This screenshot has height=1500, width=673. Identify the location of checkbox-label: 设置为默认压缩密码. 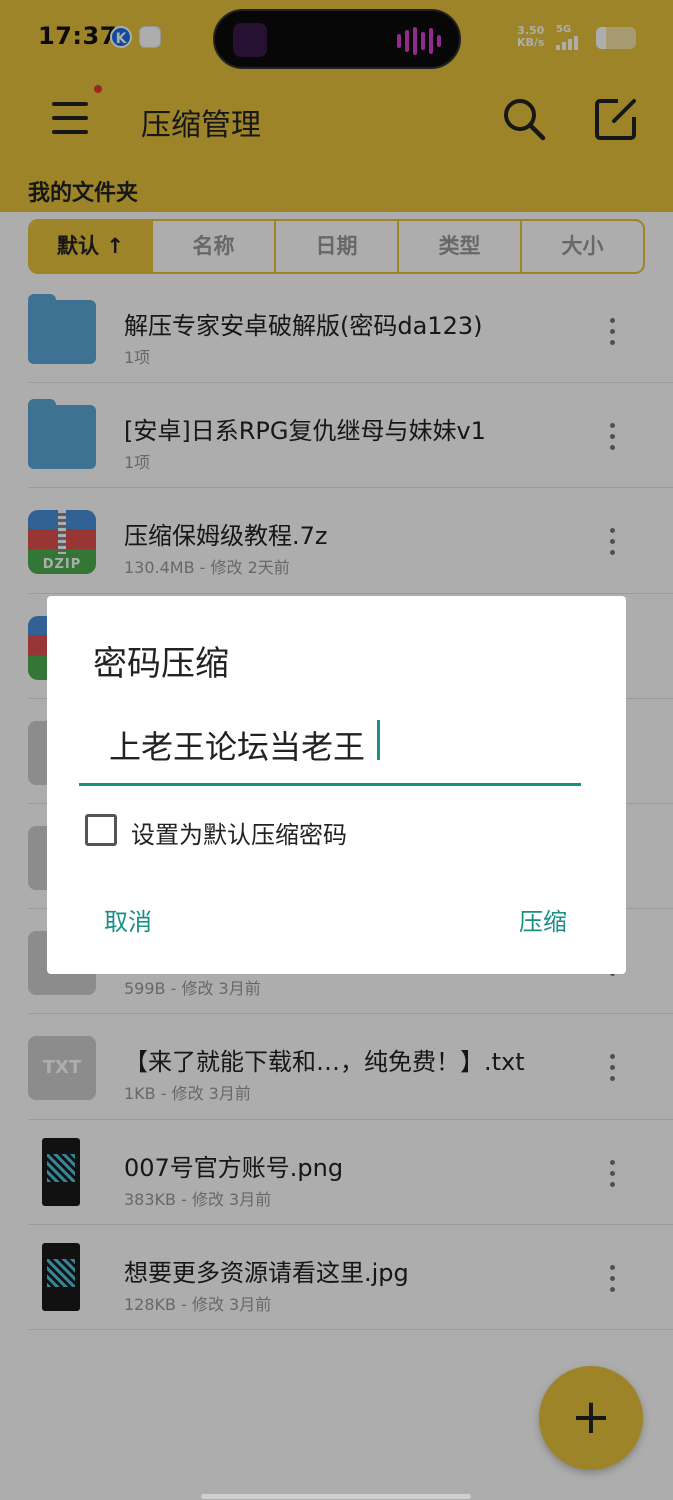
(239, 835).